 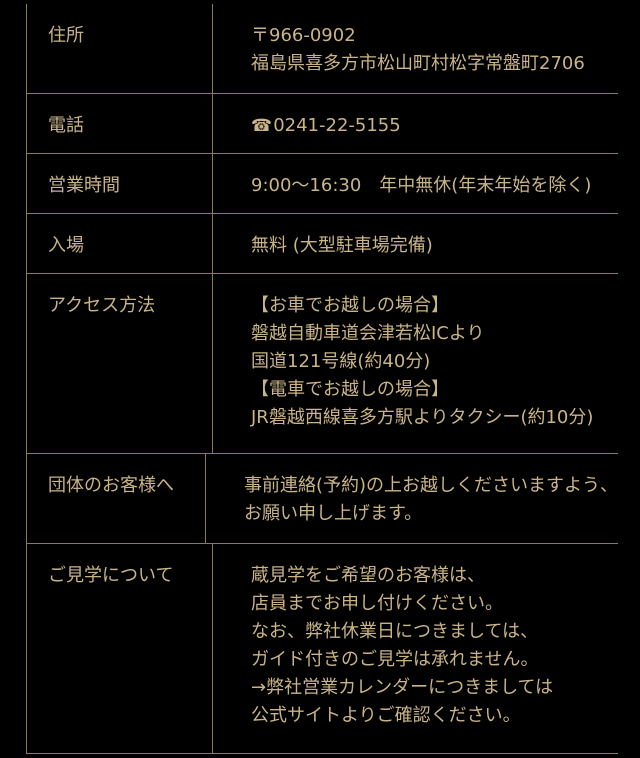 I want to click on value-group: 事前連絡(予約)の上お越しくださいますよう、 お願い申し上げます。, so click(x=412, y=498).